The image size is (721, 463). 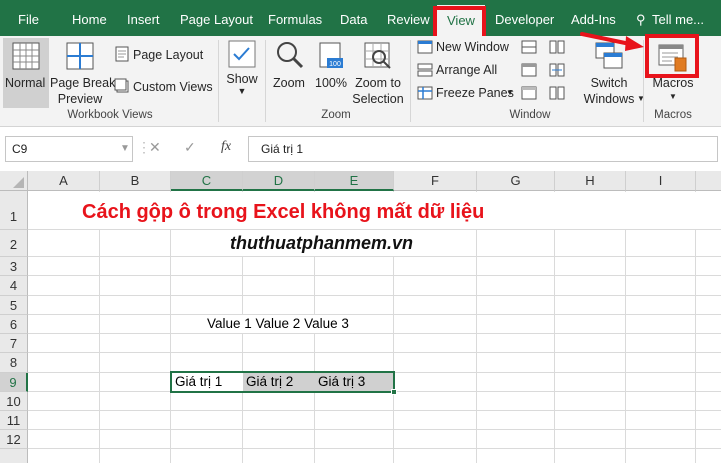 What do you see at coordinates (14, 324) in the screenshot?
I see `row-header-6: 6` at bounding box center [14, 324].